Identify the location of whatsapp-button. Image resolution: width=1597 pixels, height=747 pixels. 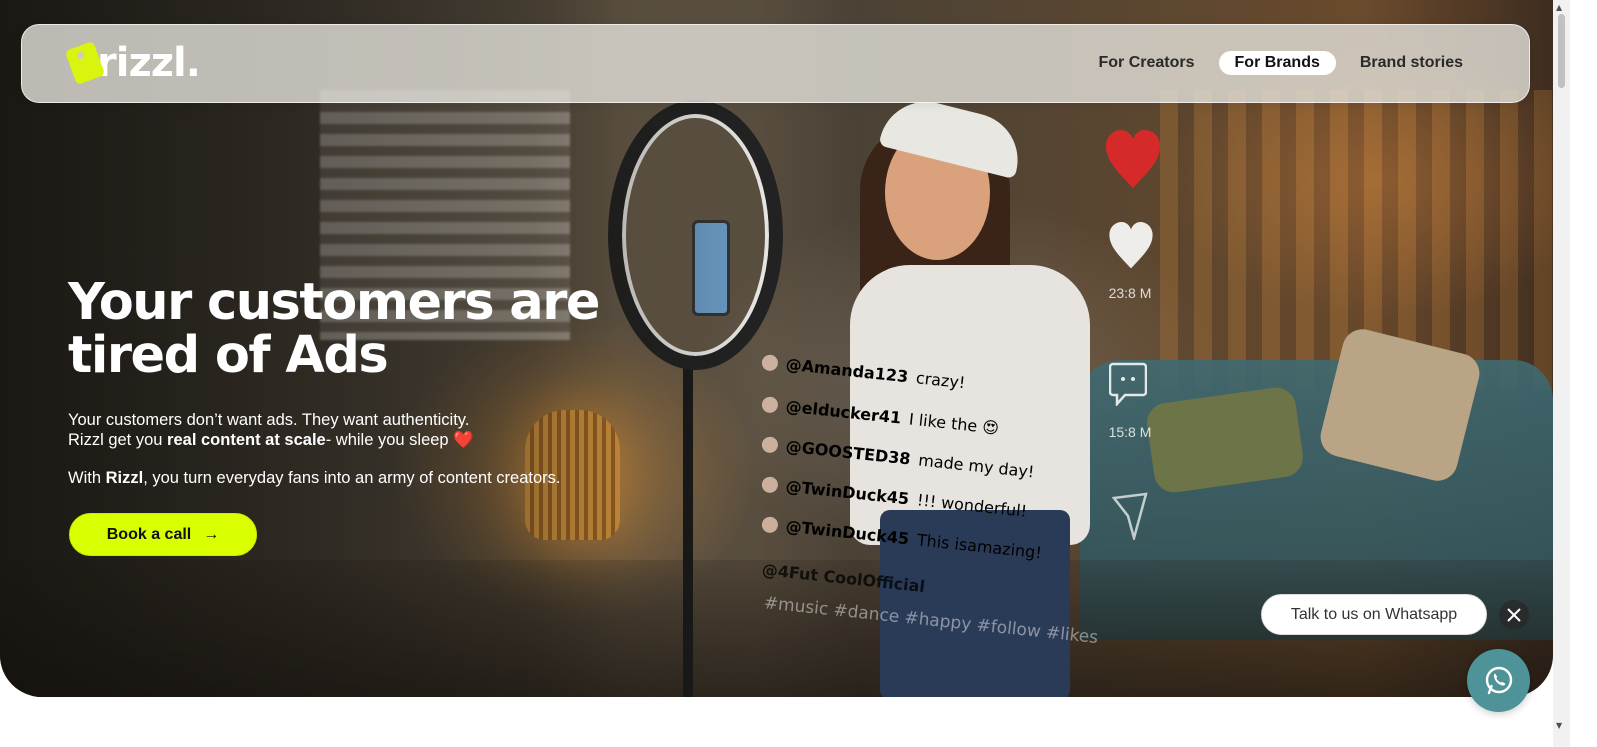
(1498, 680).